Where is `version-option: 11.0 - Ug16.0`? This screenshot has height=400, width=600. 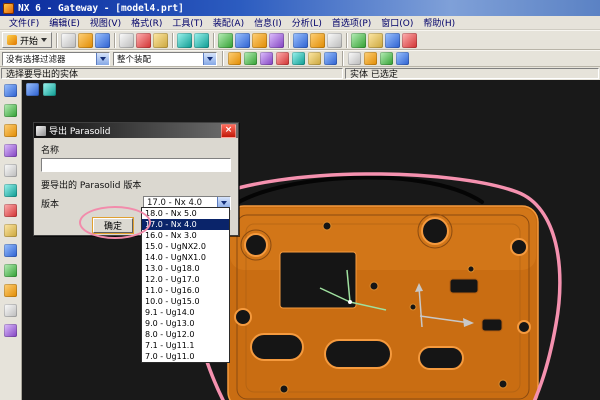 version-option: 11.0 - Ug16.0 is located at coordinates (185, 290).